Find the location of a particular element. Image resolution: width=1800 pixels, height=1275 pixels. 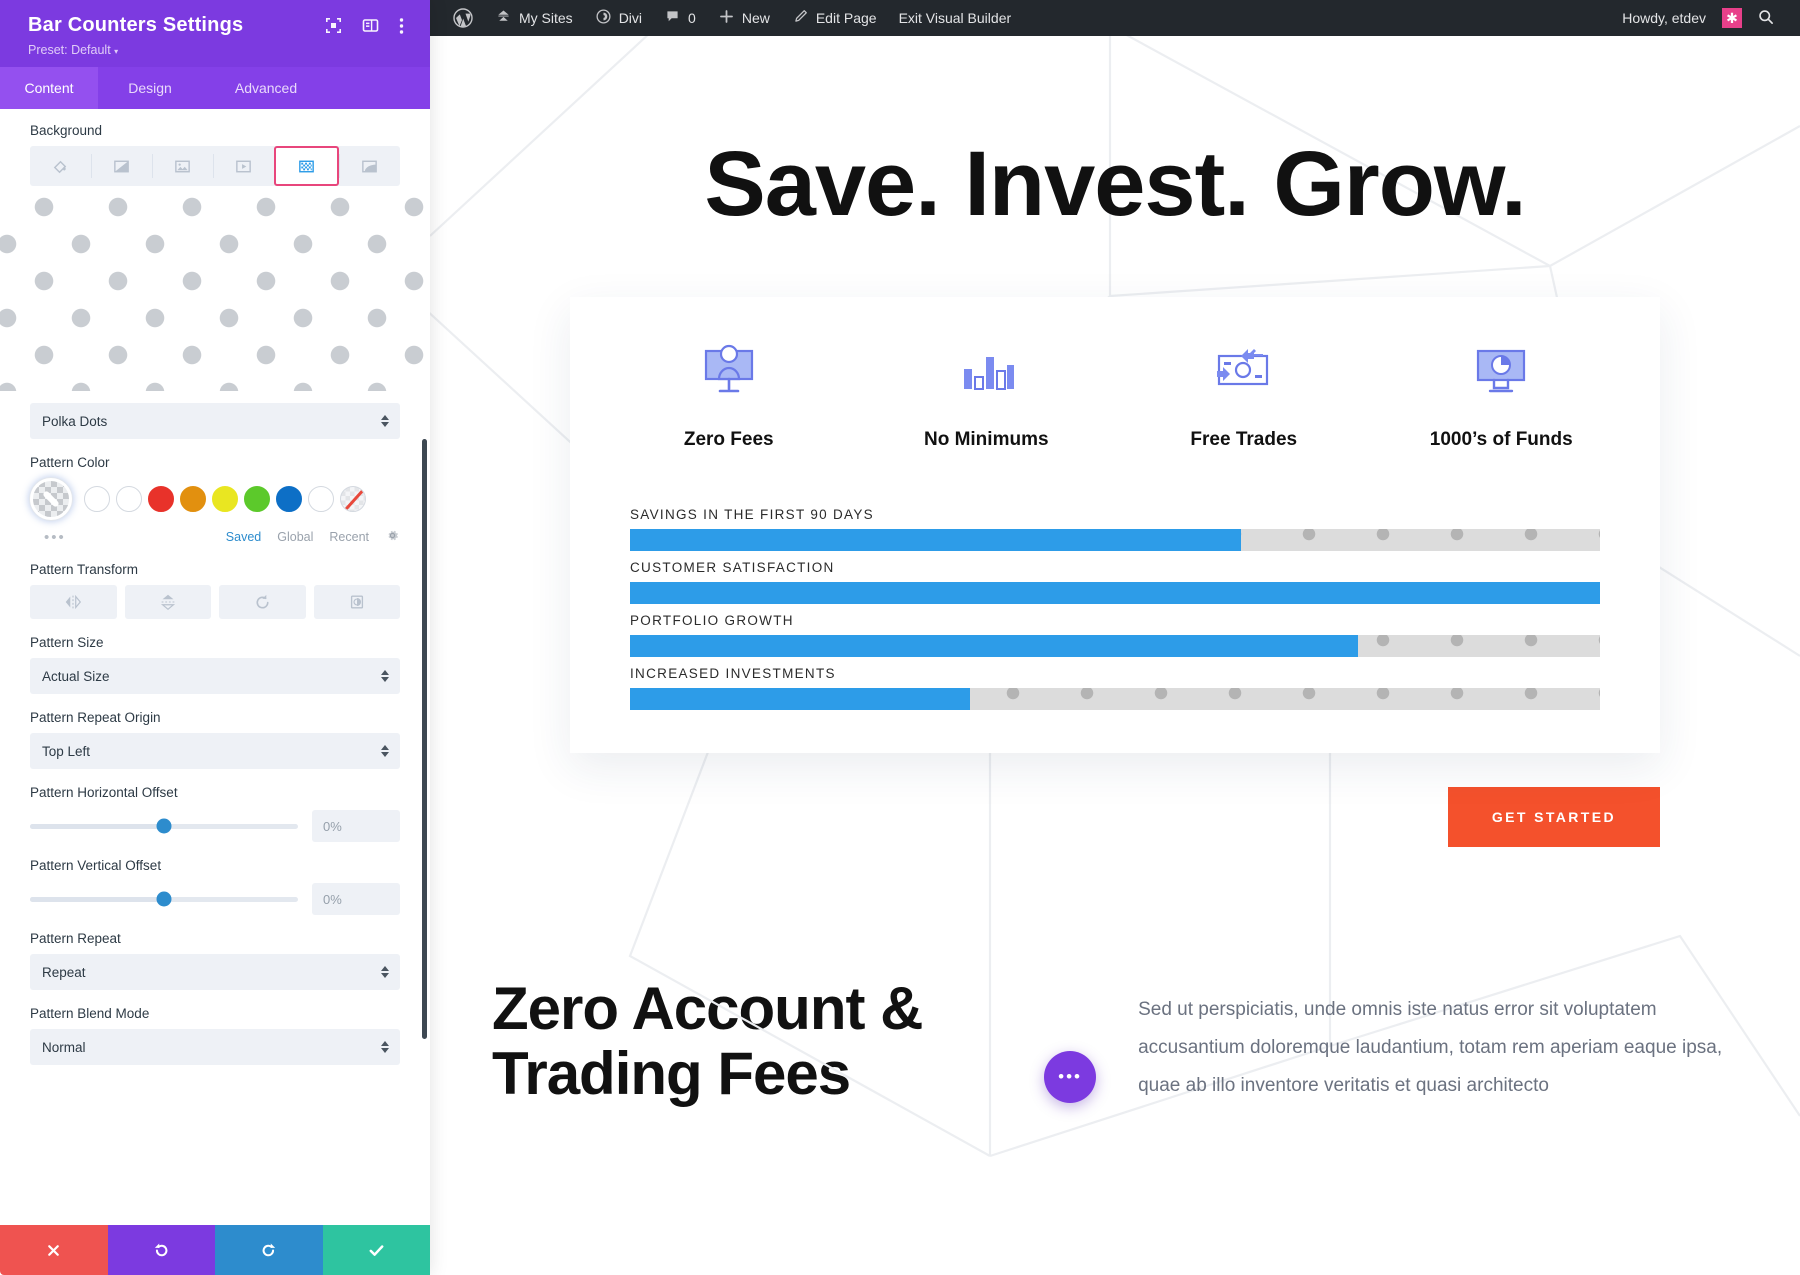

preset-selector: Preset: Default ▾ is located at coordinates (218, 50).